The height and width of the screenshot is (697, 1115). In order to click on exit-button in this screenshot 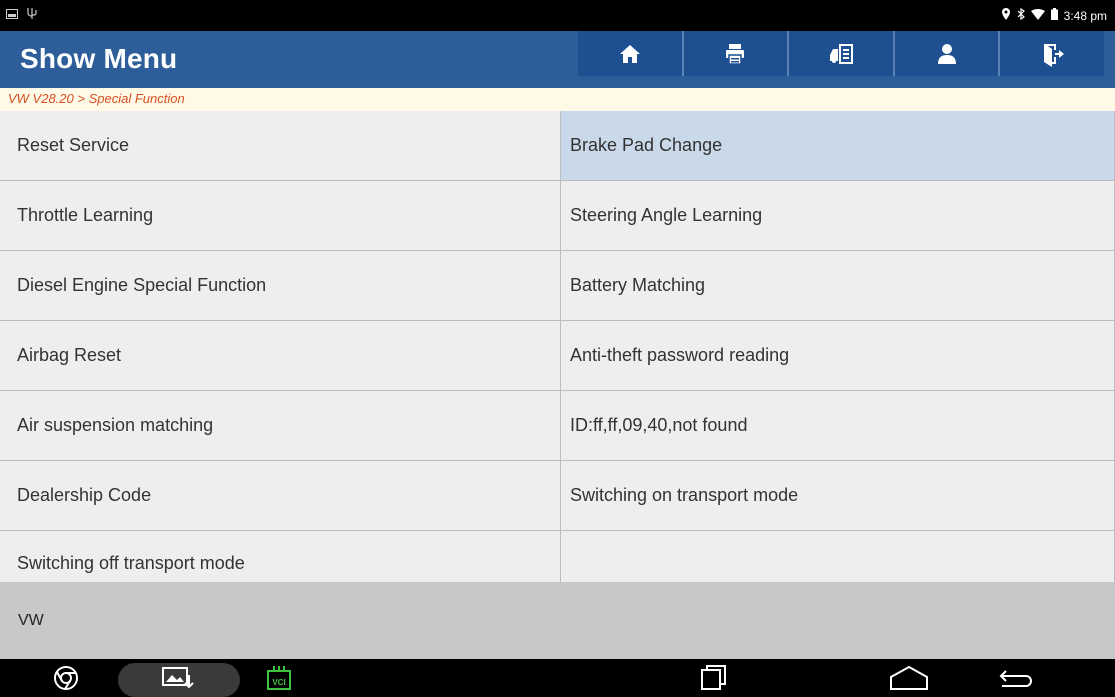, I will do `click(1052, 53)`.